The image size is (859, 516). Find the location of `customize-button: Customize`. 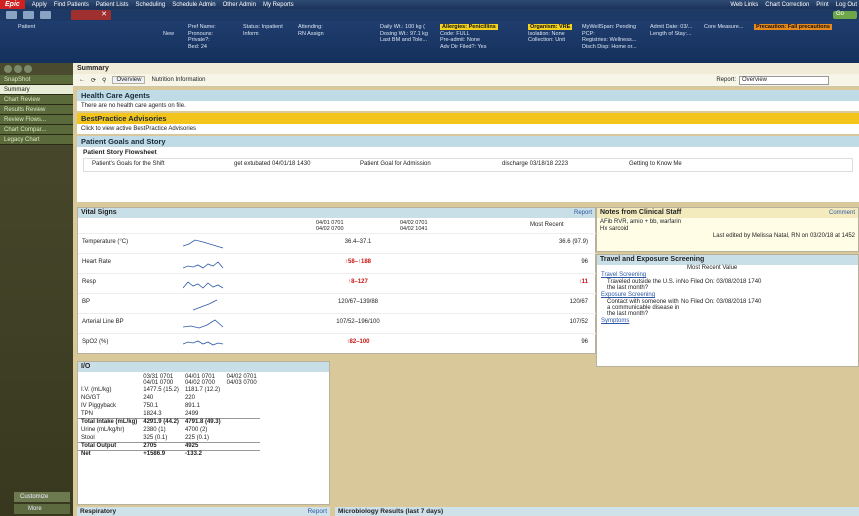

customize-button: Customize is located at coordinates (42, 497).